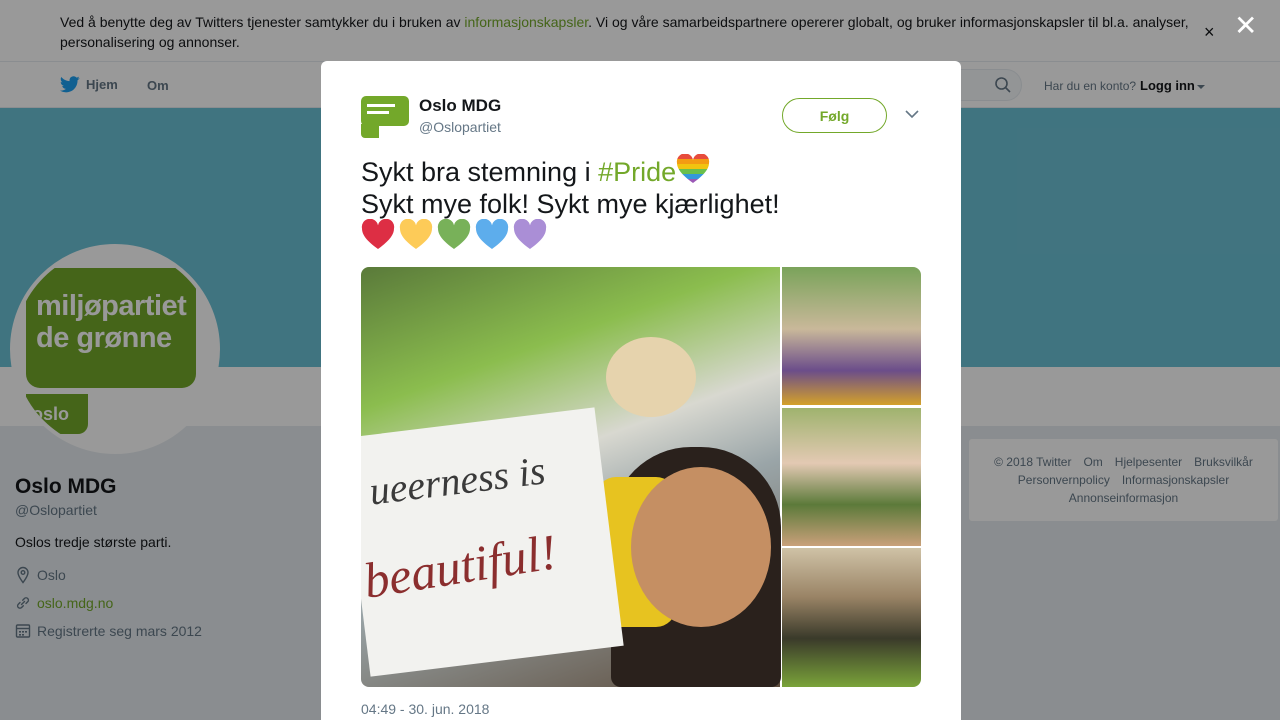 The height and width of the screenshot is (720, 1280). I want to click on author-name: Oslo MDG, so click(460, 106).